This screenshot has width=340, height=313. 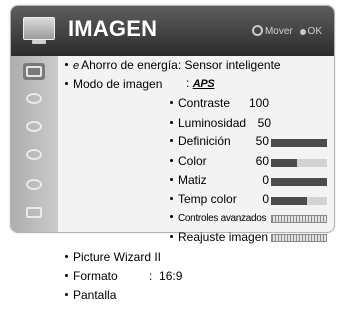 What do you see at coordinates (34, 71) in the screenshot?
I see `picture-menu-icon` at bounding box center [34, 71].